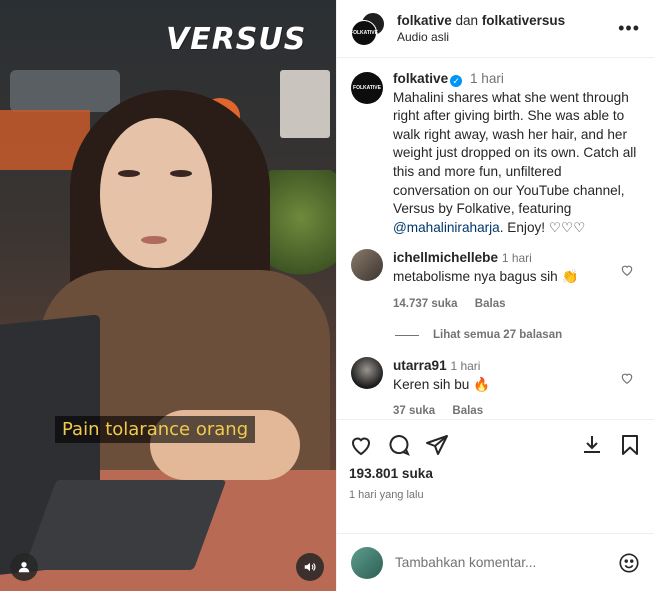 Image resolution: width=654 pixels, height=591 pixels. I want to click on download-button, so click(592, 445).